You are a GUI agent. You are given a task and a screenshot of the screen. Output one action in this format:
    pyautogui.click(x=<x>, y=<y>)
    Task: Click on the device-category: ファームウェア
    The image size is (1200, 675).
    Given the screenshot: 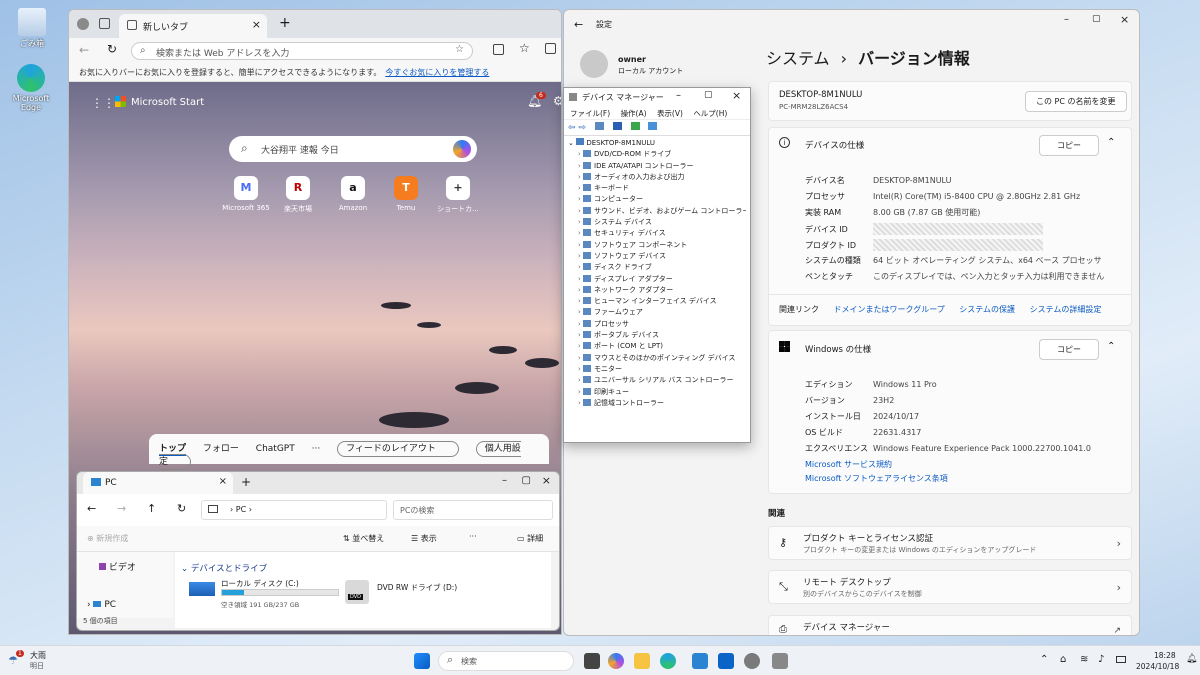 What is the action you would take?
    pyautogui.click(x=657, y=312)
    